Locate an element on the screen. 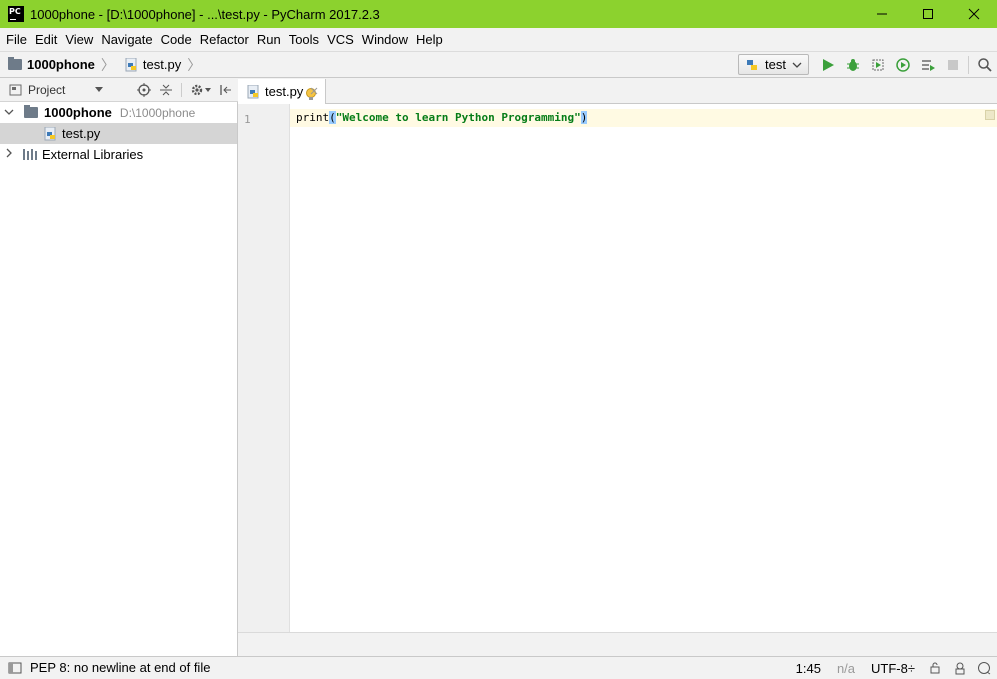 The height and width of the screenshot is (679, 997). menu-tools: Tools is located at coordinates (304, 39).